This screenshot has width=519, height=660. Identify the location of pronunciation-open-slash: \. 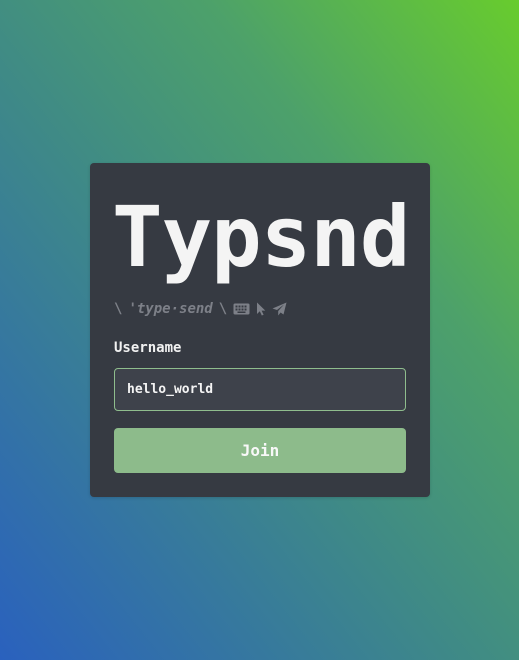
(118, 309).